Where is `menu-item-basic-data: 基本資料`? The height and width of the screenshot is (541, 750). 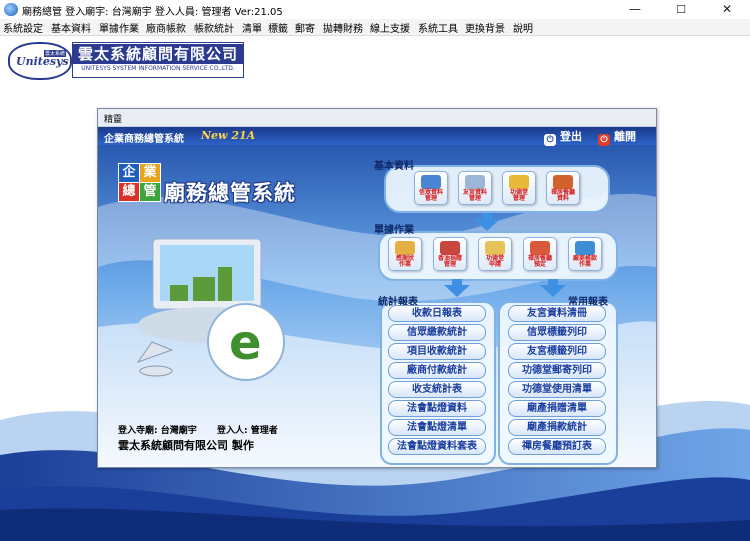 menu-item-basic-data: 基本資料 is located at coordinates (71, 27).